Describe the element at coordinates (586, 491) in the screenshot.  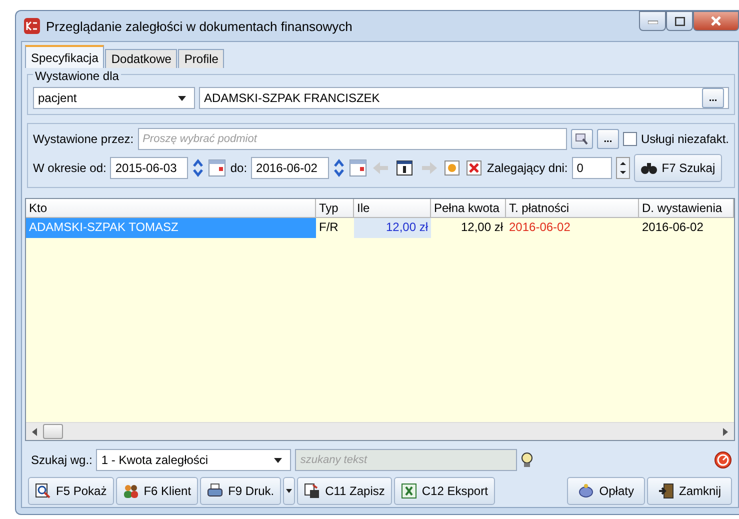
I see `piggy-bank-icon` at that location.